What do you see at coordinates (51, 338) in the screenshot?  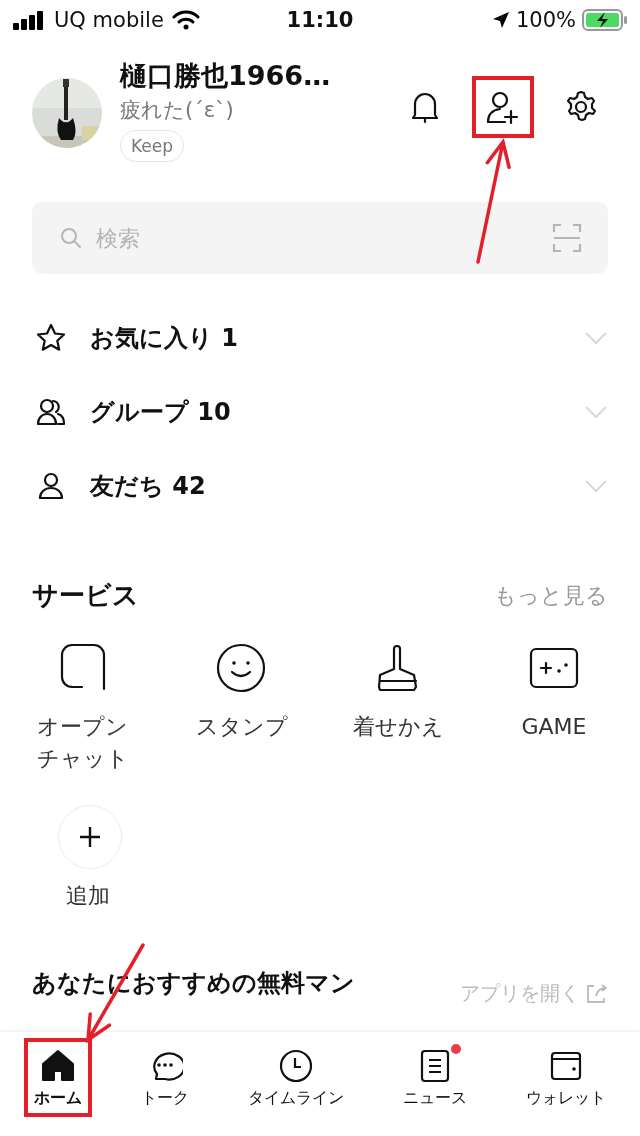 I see `star-icon` at bounding box center [51, 338].